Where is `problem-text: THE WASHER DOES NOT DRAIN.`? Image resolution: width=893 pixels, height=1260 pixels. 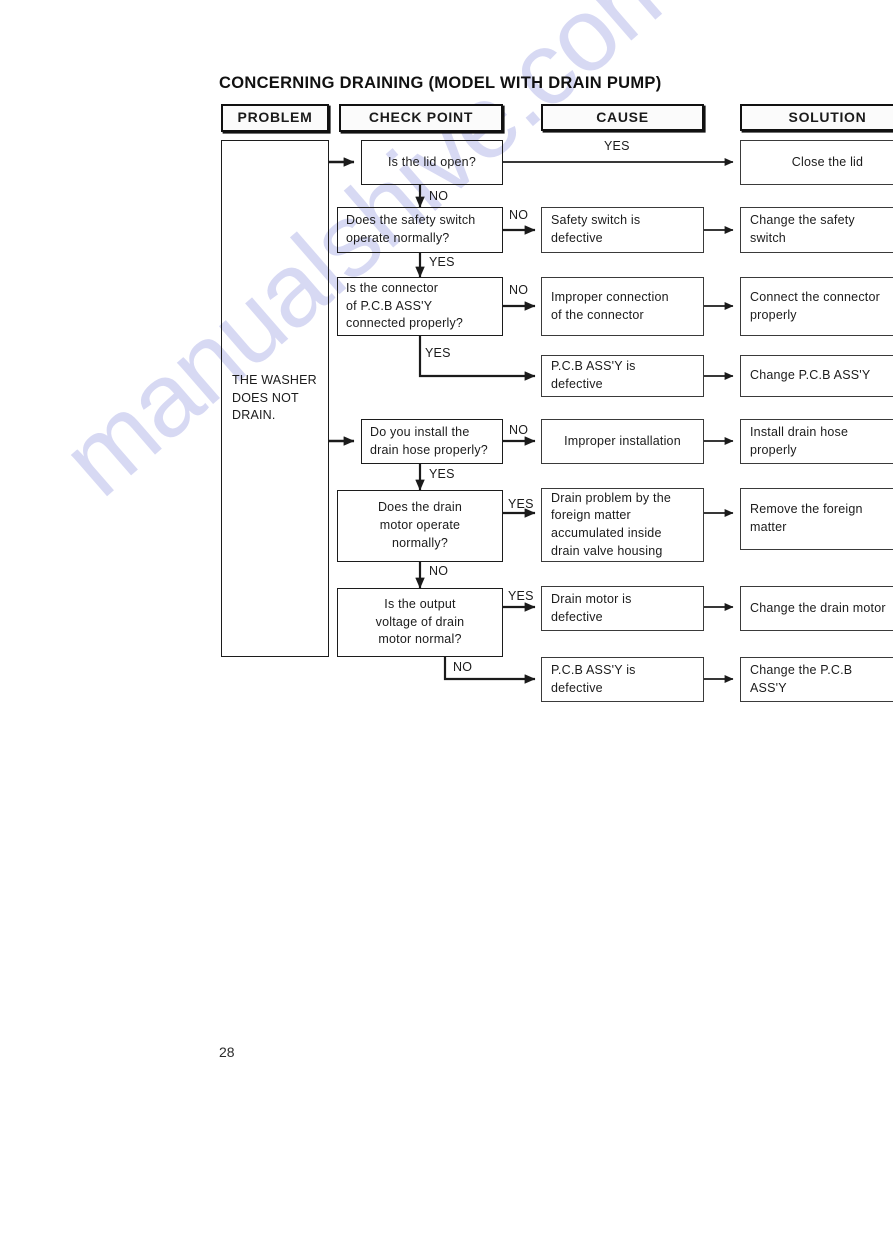
problem-text: THE WASHER DOES NOT DRAIN. is located at coordinates (274, 397).